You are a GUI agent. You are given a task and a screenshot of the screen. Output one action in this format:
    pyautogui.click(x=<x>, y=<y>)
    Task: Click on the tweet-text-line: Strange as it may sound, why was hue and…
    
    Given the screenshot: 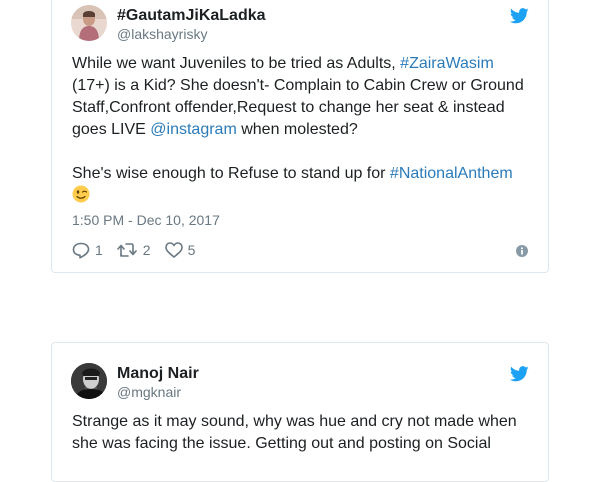 What is the action you would take?
    pyautogui.click(x=294, y=421)
    